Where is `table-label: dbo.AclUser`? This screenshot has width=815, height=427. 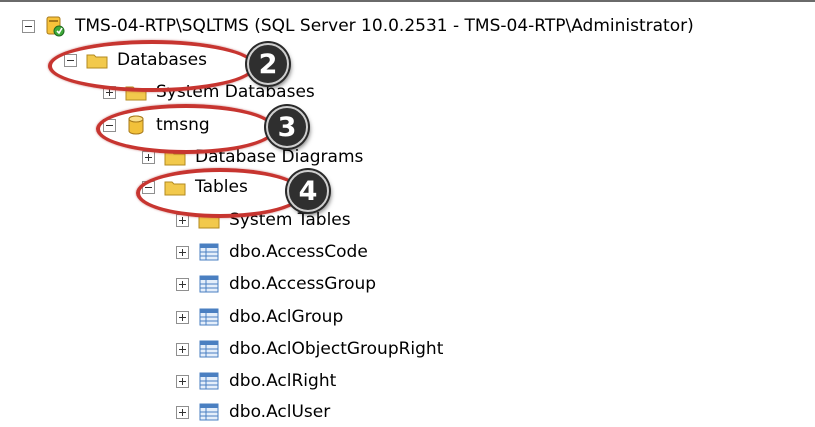
table-label: dbo.AclUser is located at coordinates (280, 412).